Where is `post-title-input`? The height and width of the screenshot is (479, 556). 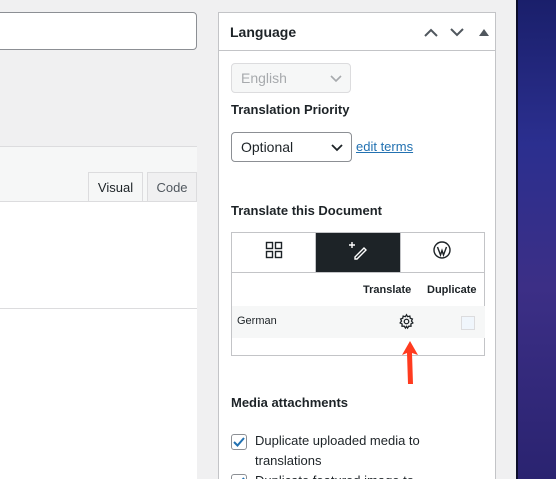
post-title-input is located at coordinates (98, 31).